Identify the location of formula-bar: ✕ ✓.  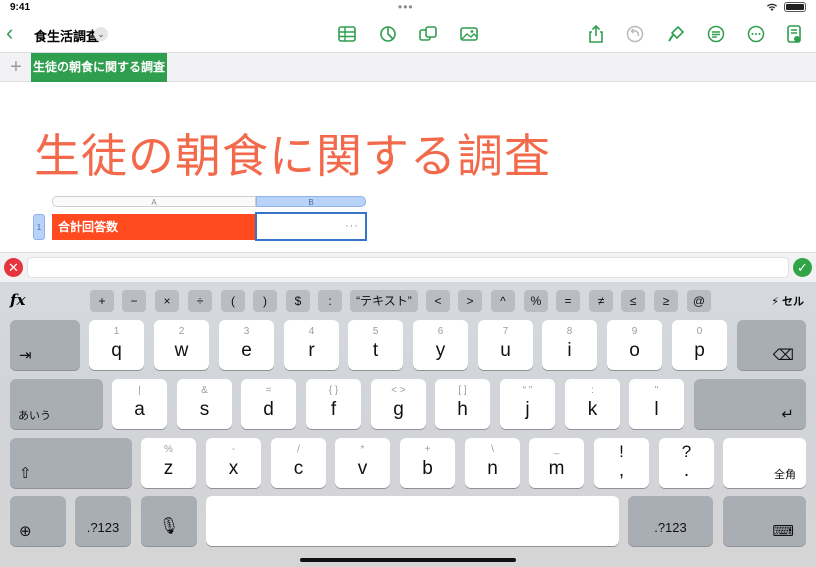
(408, 267).